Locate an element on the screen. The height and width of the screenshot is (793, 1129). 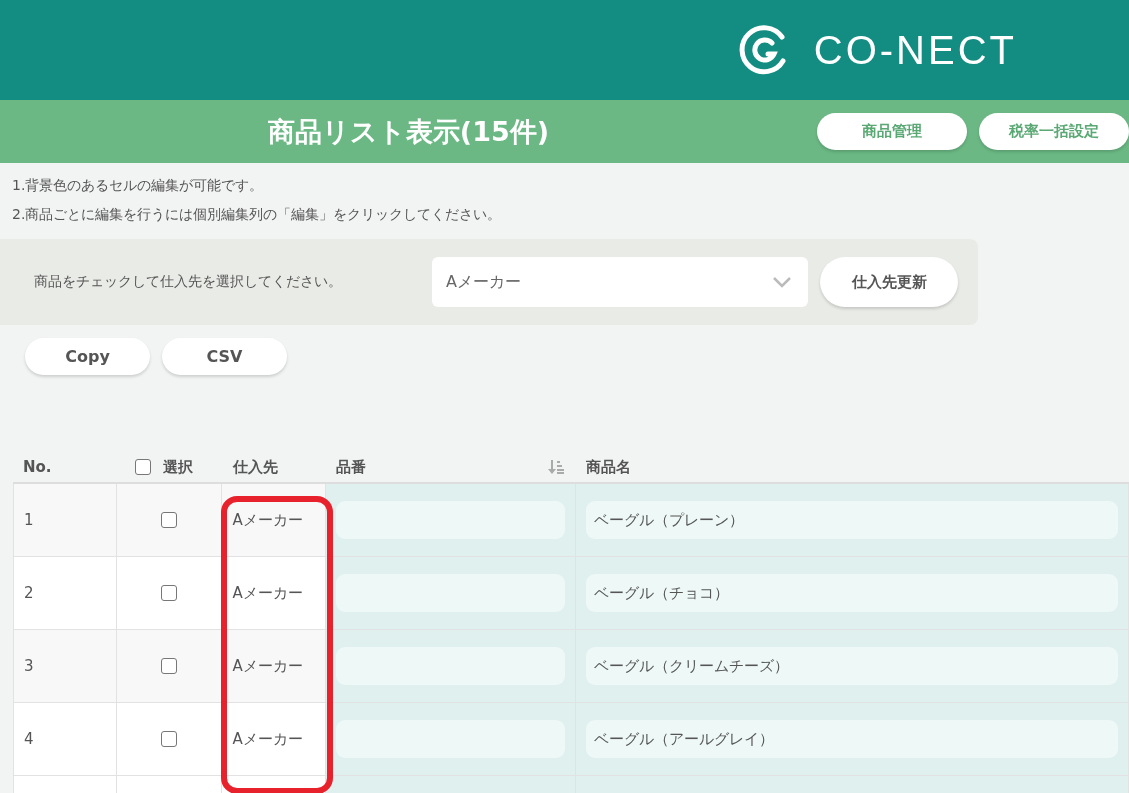
product-name-field: ベーグル（プレーン） is located at coordinates (852, 520).